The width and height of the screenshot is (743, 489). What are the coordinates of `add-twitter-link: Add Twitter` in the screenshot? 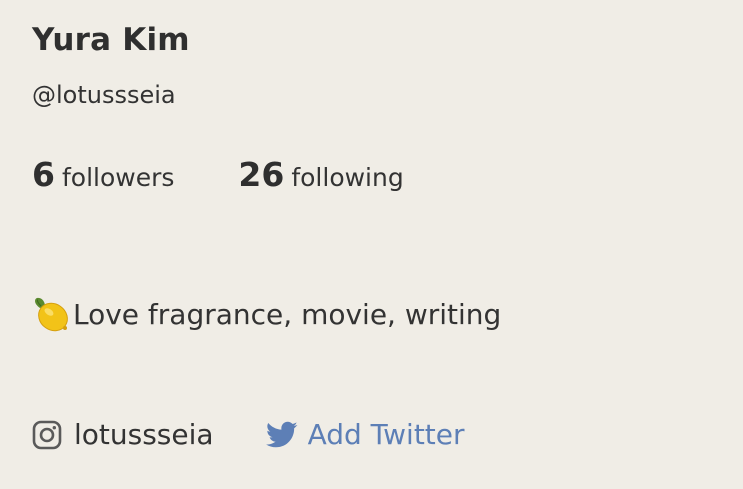 It's located at (365, 434).